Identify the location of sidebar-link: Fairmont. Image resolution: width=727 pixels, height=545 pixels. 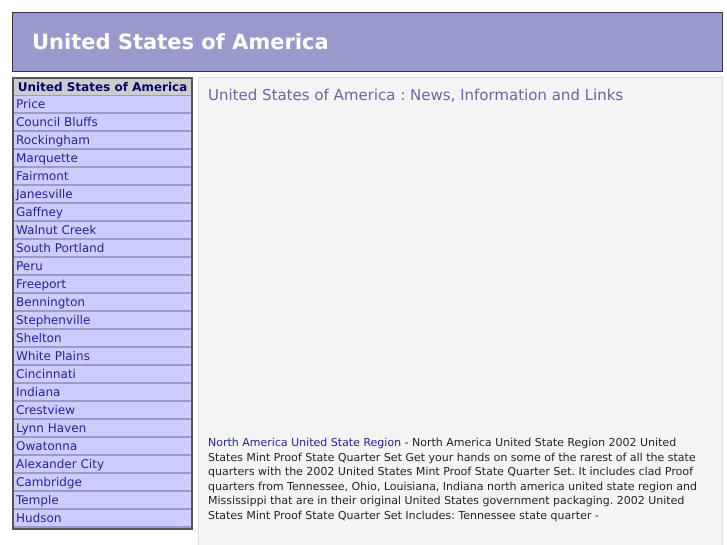
(102, 177).